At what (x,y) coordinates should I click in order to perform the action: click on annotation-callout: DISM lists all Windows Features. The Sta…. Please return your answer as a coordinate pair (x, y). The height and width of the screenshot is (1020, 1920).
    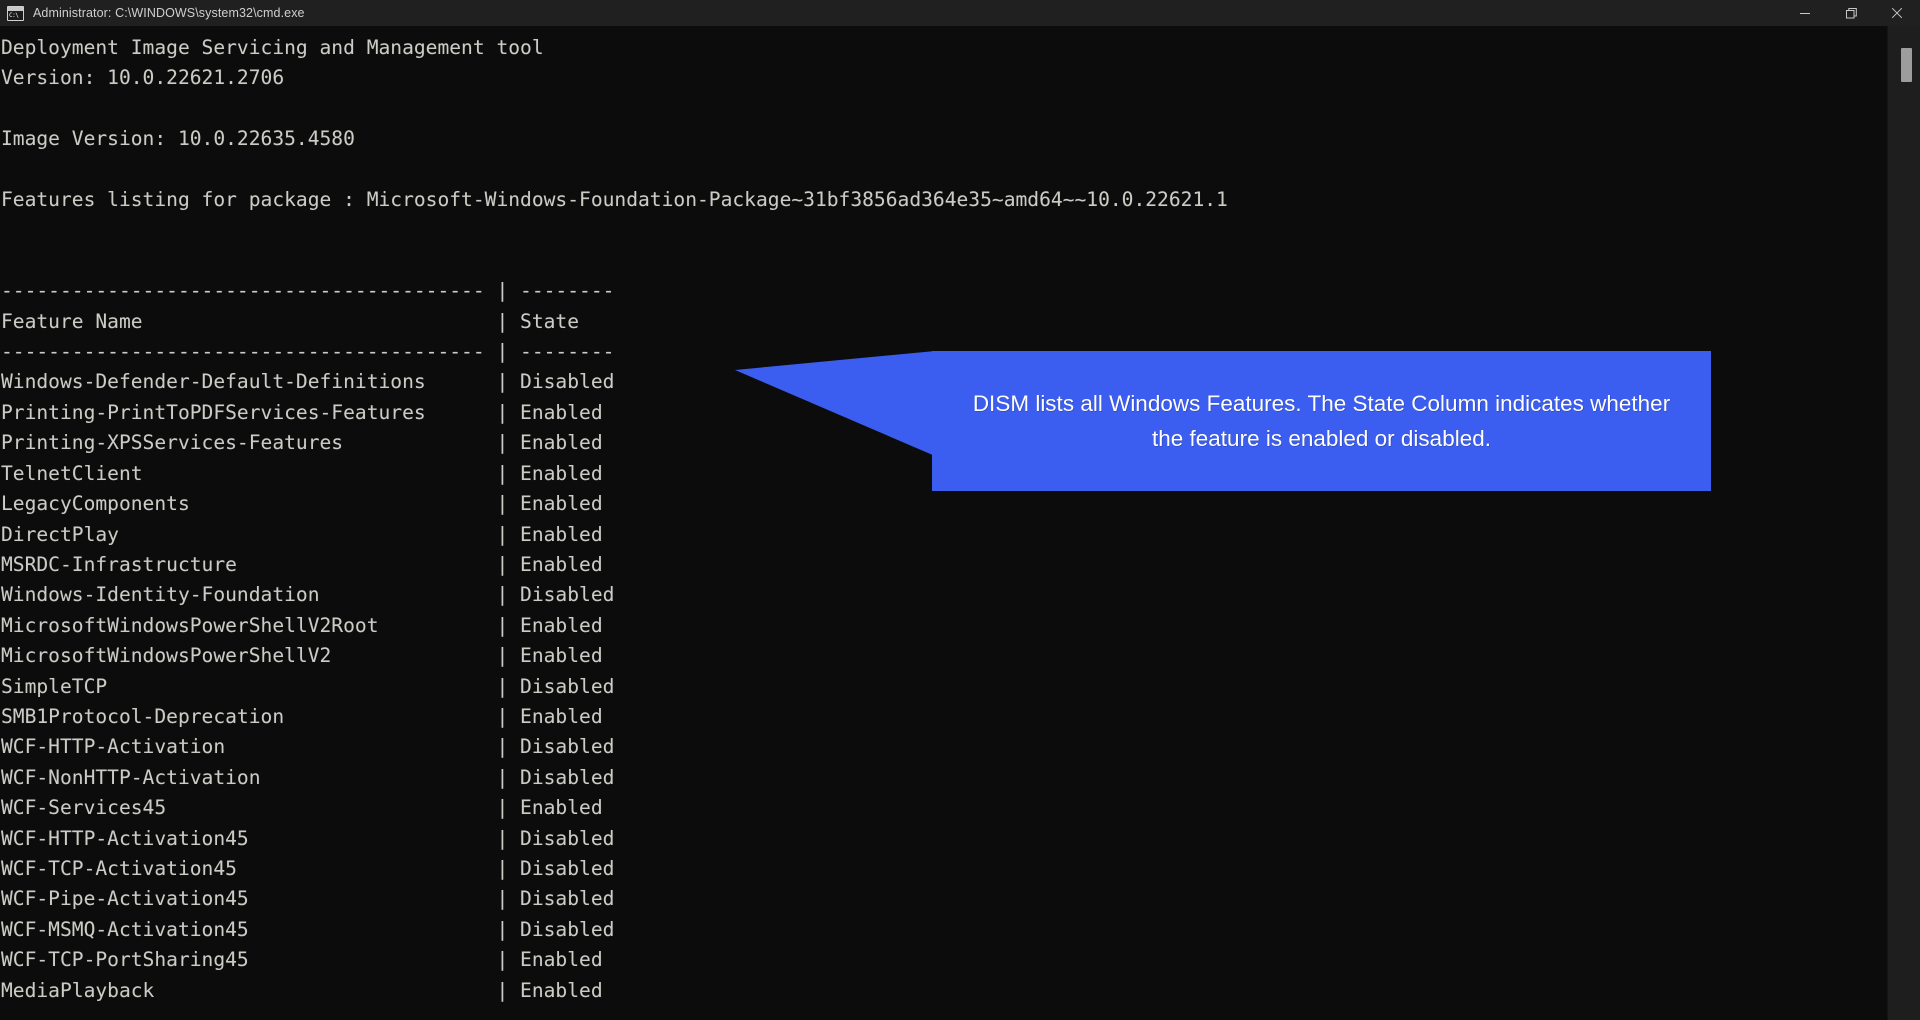
    Looking at the image, I should click on (1321, 421).